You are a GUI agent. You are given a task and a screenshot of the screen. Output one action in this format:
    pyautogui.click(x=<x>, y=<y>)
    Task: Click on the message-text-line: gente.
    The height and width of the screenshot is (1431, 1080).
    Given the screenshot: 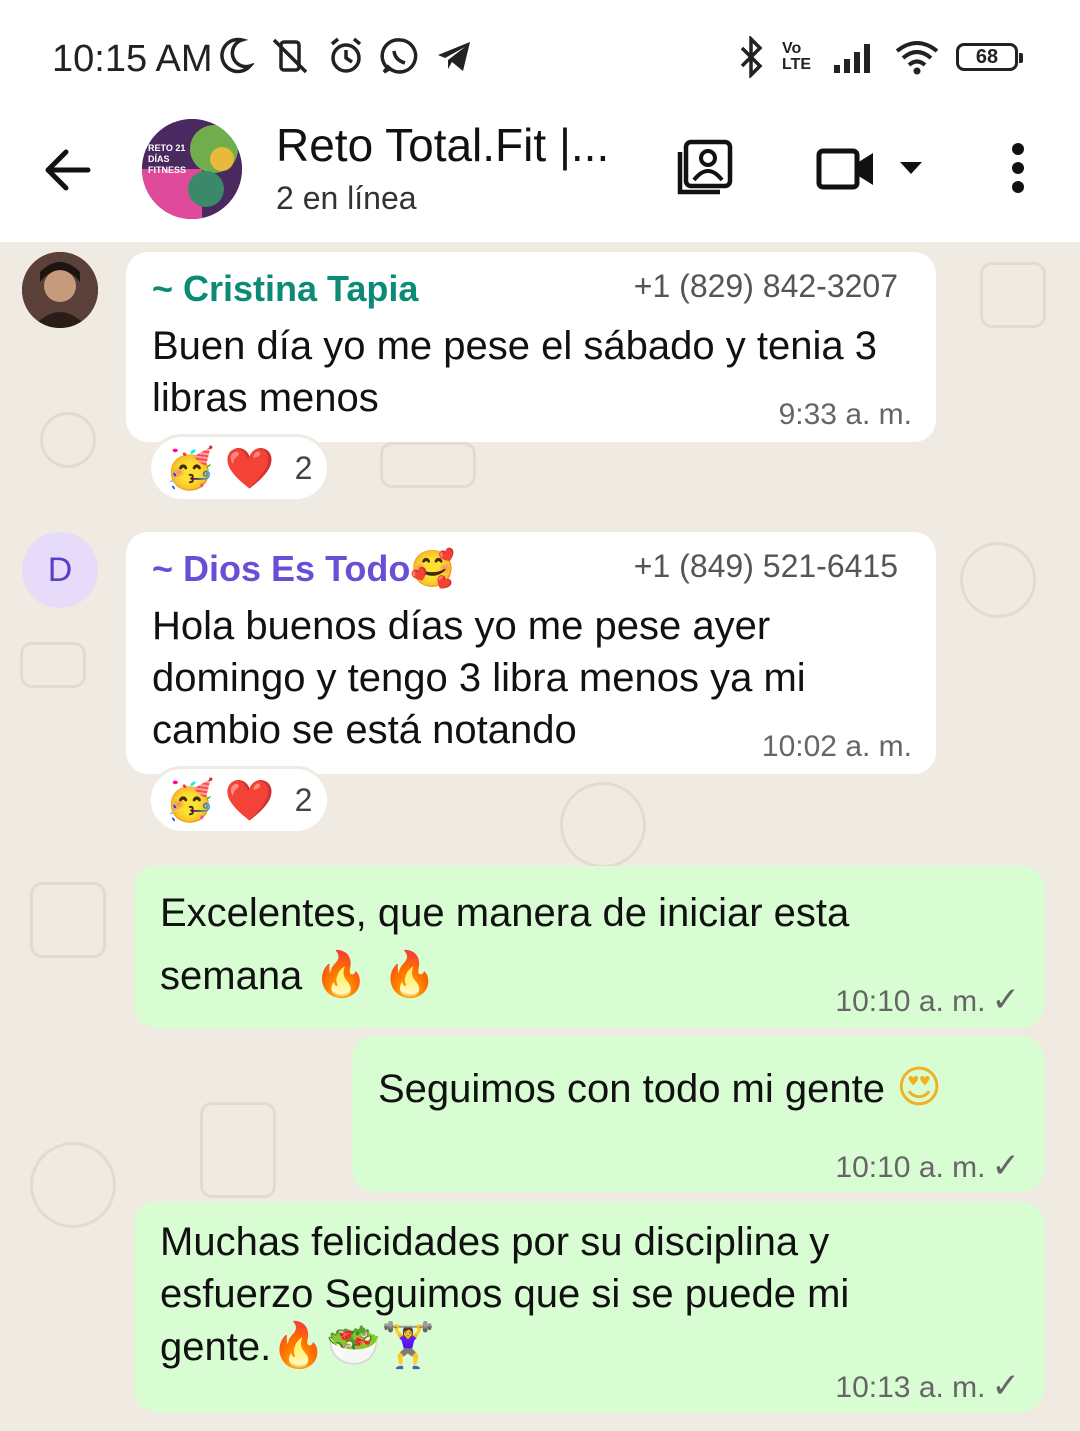 What is the action you would take?
    pyautogui.click(x=216, y=1347)
    